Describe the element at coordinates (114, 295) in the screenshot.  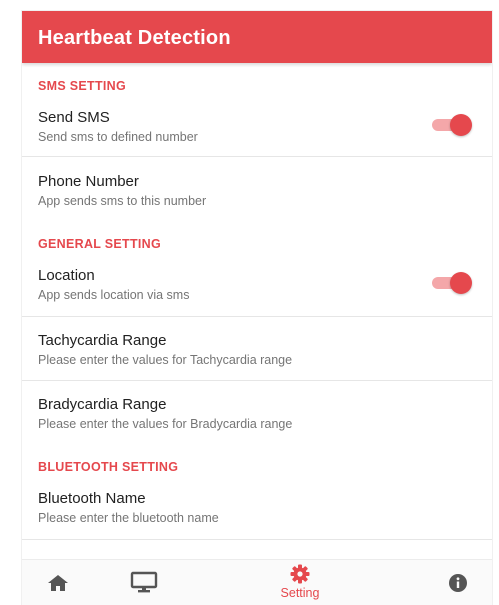
I see `setting-subtitle: App sends location via sms` at that location.